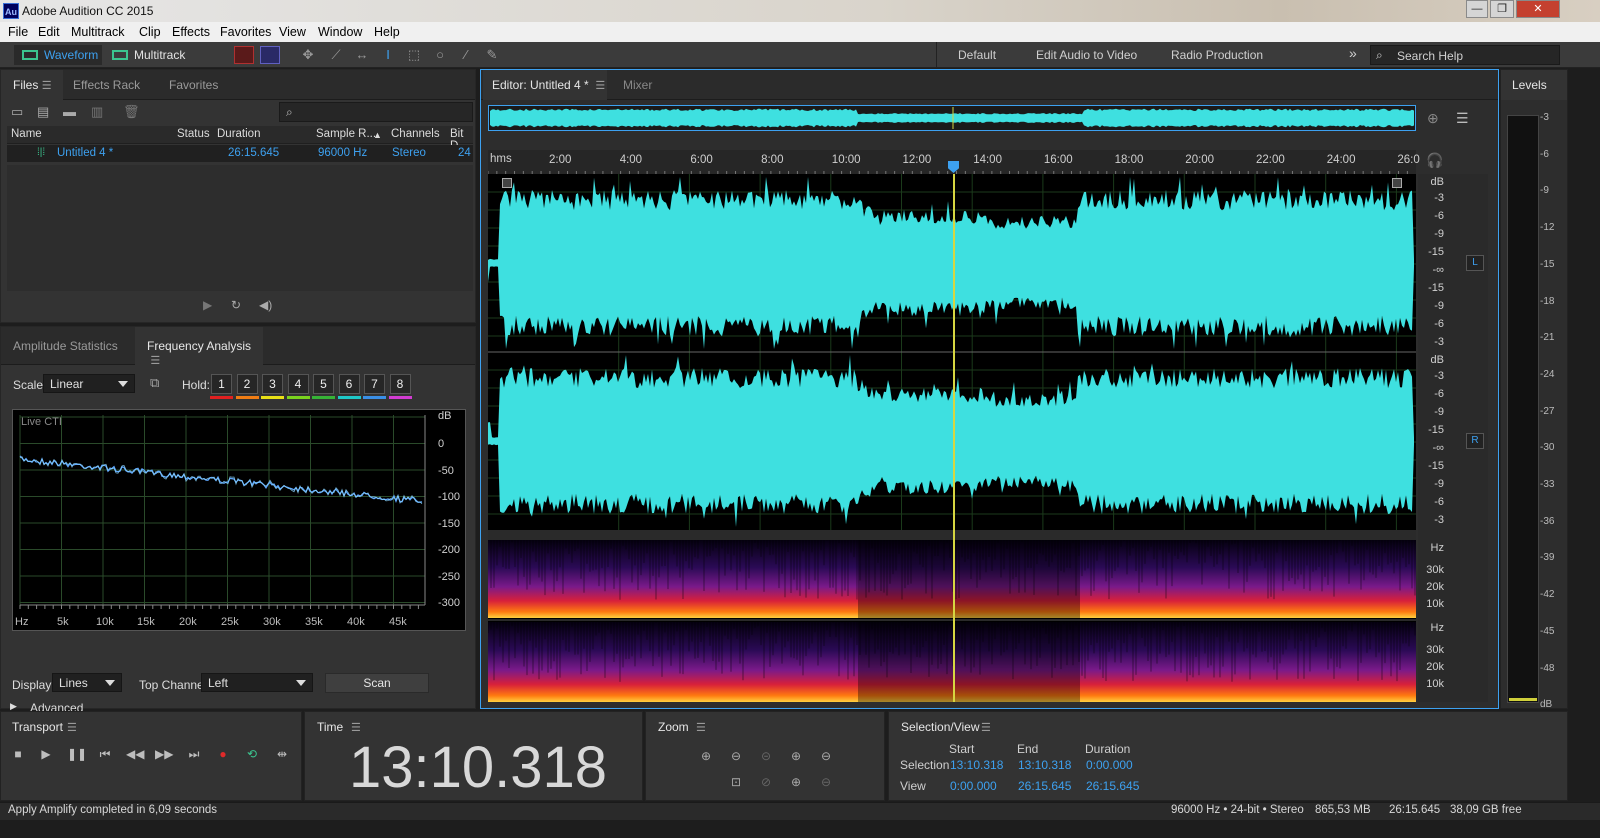 This screenshot has height=838, width=1600. I want to click on channel-left-toggle: L, so click(1475, 263).